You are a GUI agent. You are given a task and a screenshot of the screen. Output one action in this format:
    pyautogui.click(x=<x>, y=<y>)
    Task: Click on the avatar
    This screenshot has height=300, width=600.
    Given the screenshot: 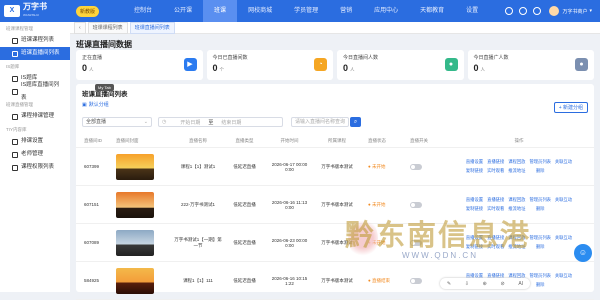 What is the action you would take?
    pyautogui.click(x=554, y=11)
    